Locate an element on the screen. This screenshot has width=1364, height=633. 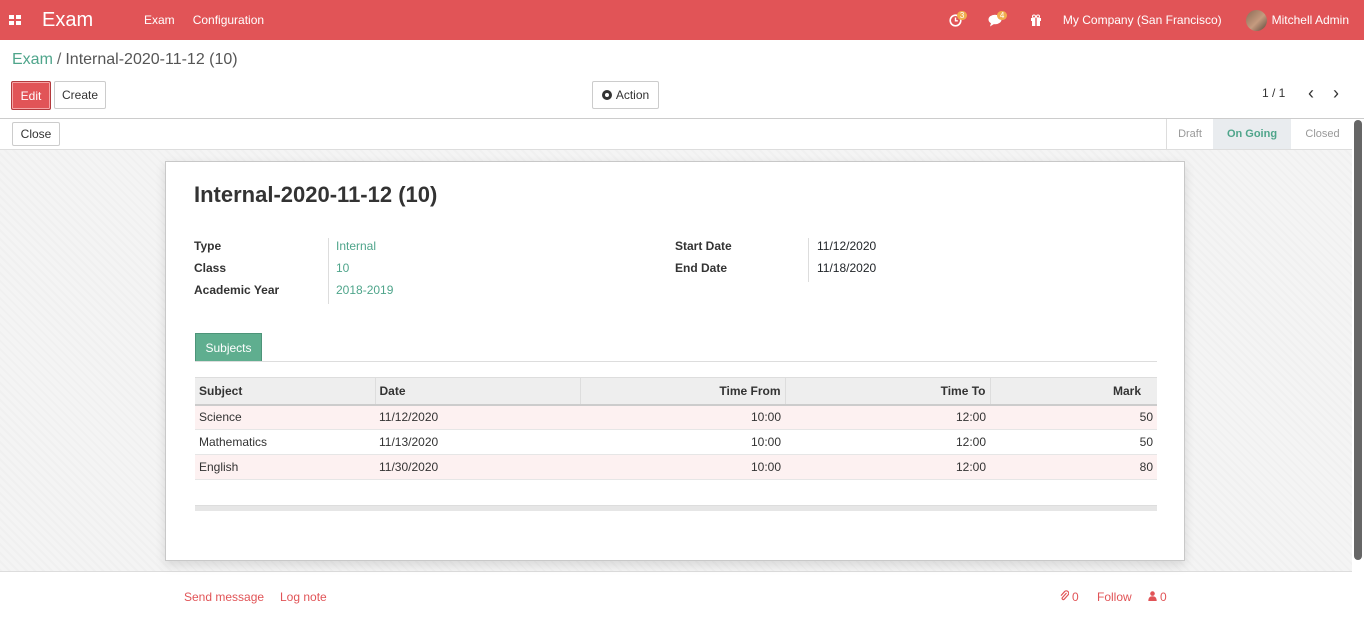
column-header-date: Date is located at coordinates (477, 391).